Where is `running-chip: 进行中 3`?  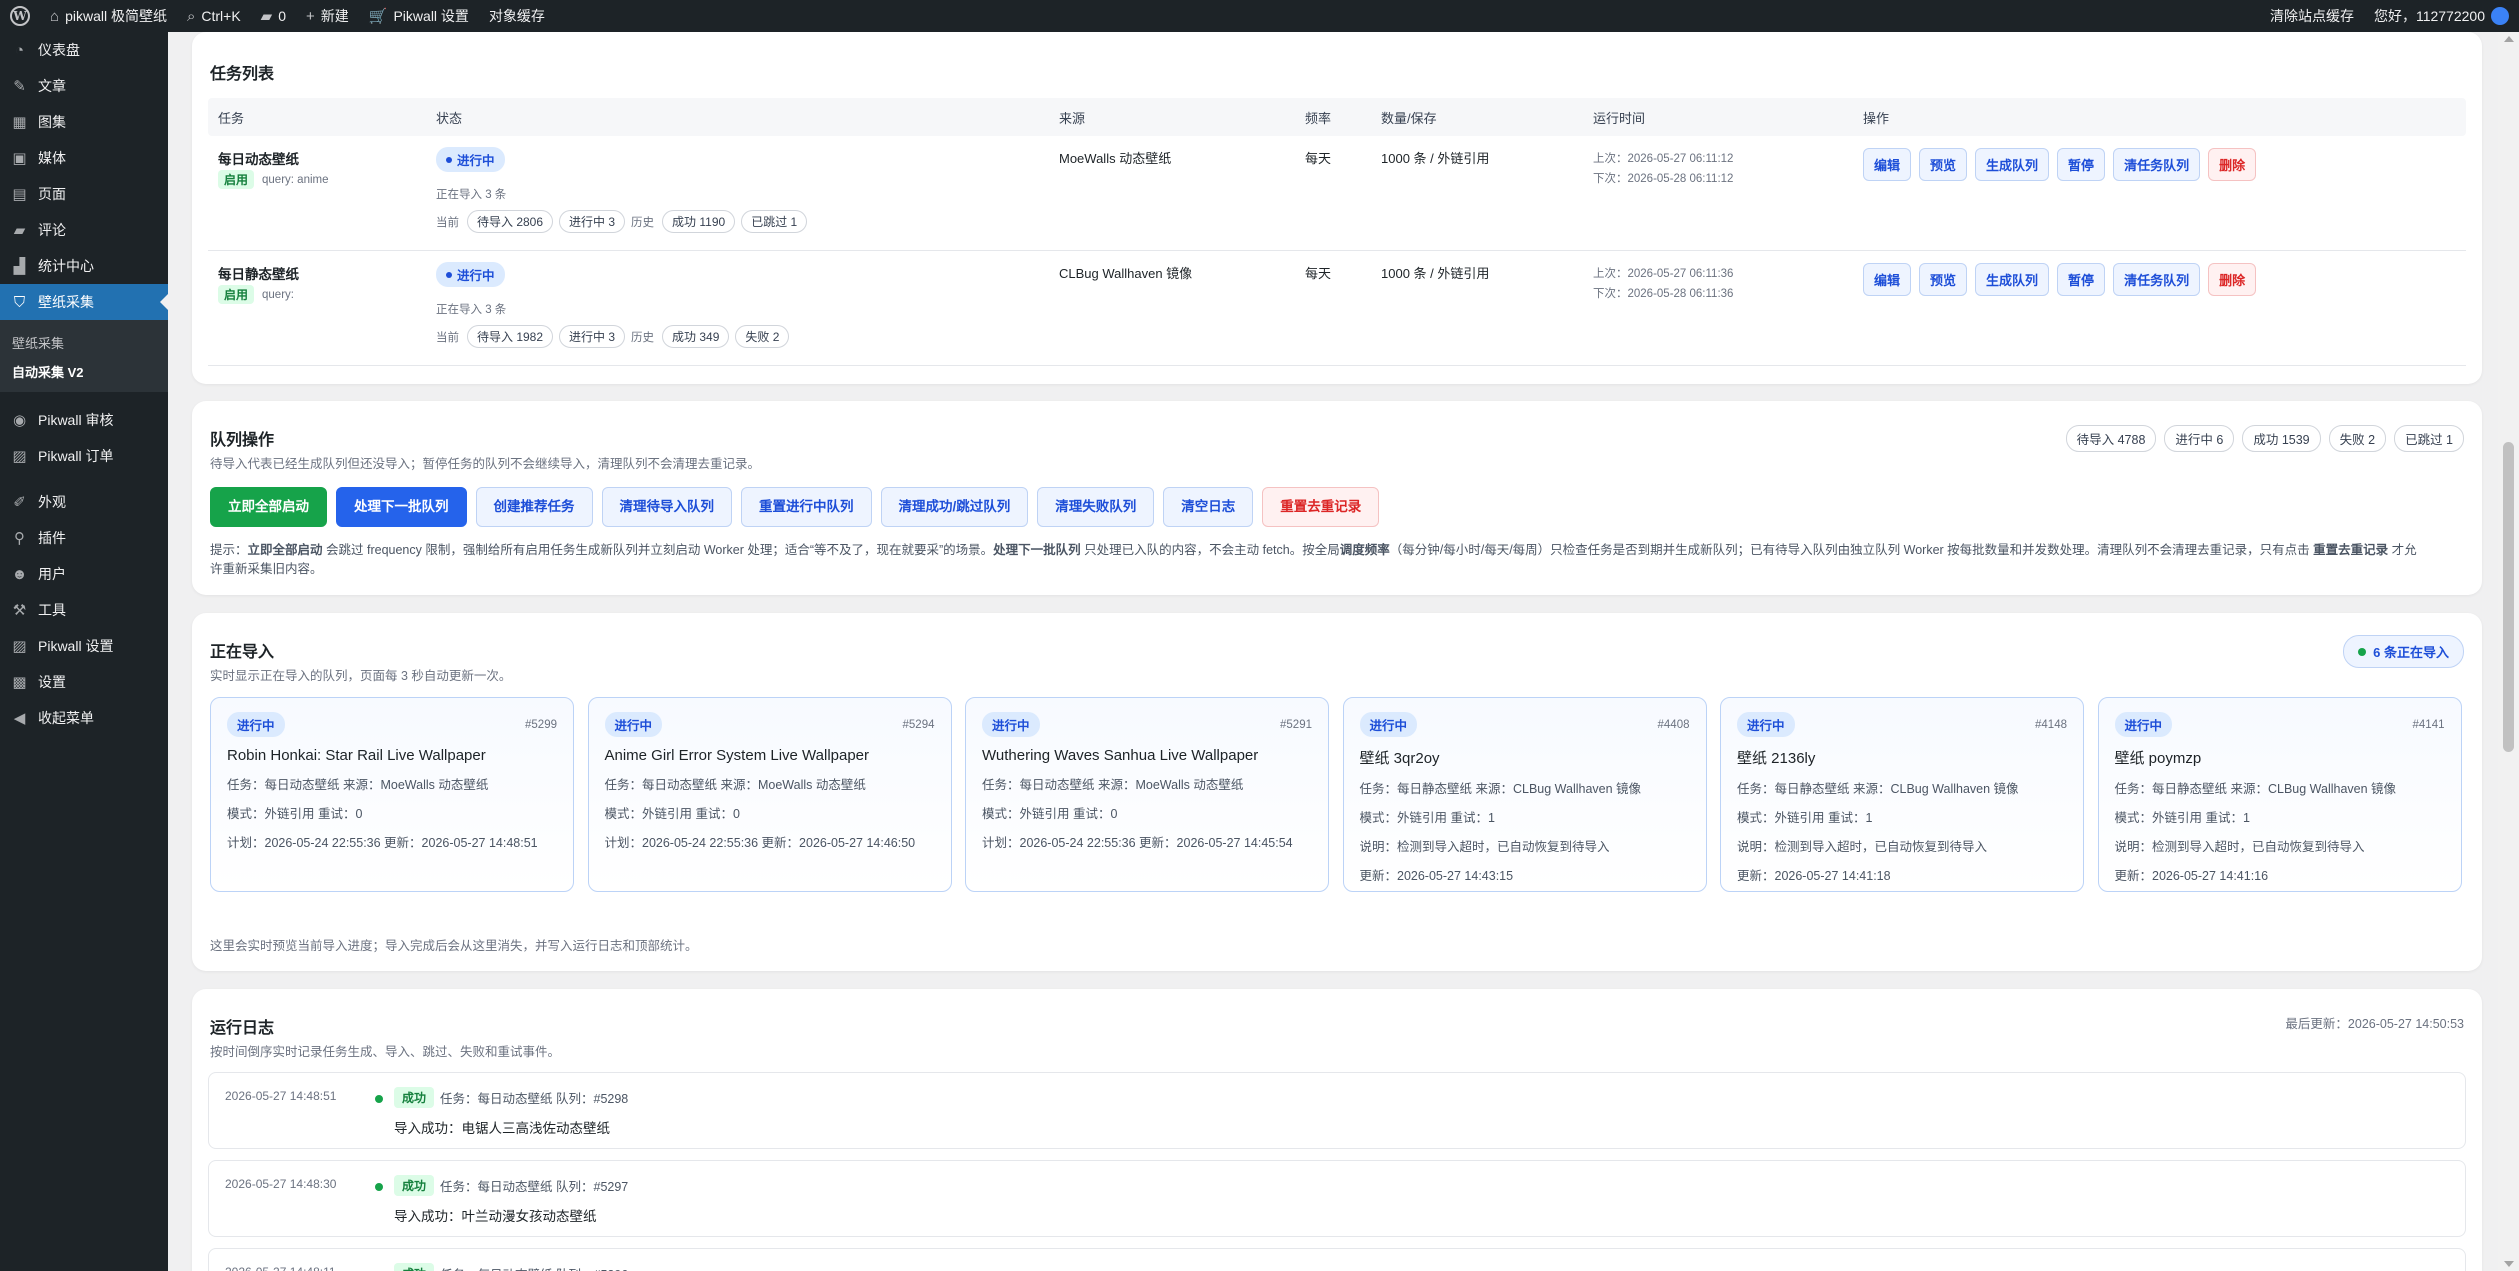
running-chip: 进行中 3 is located at coordinates (592, 336).